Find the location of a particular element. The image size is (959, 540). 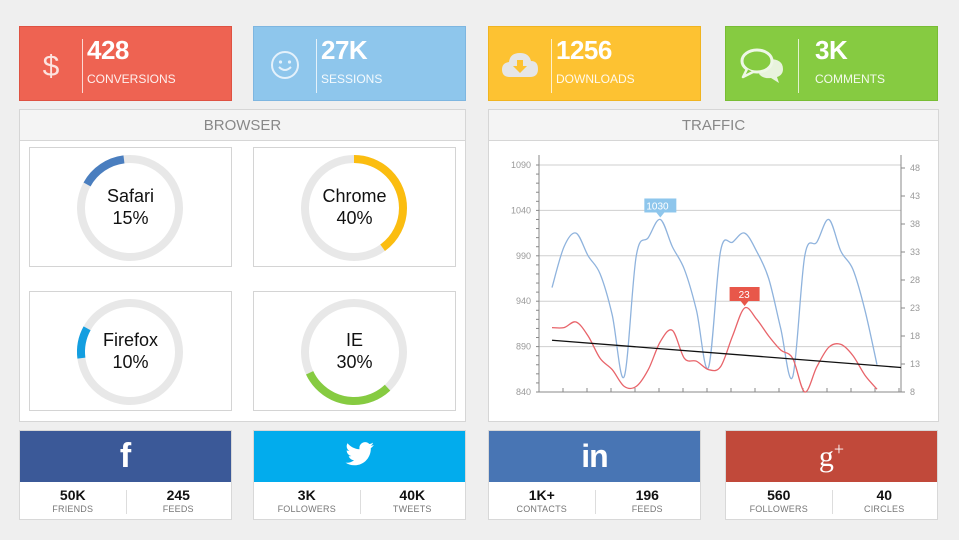

gauge-percent: 10% is located at coordinates (130, 362).